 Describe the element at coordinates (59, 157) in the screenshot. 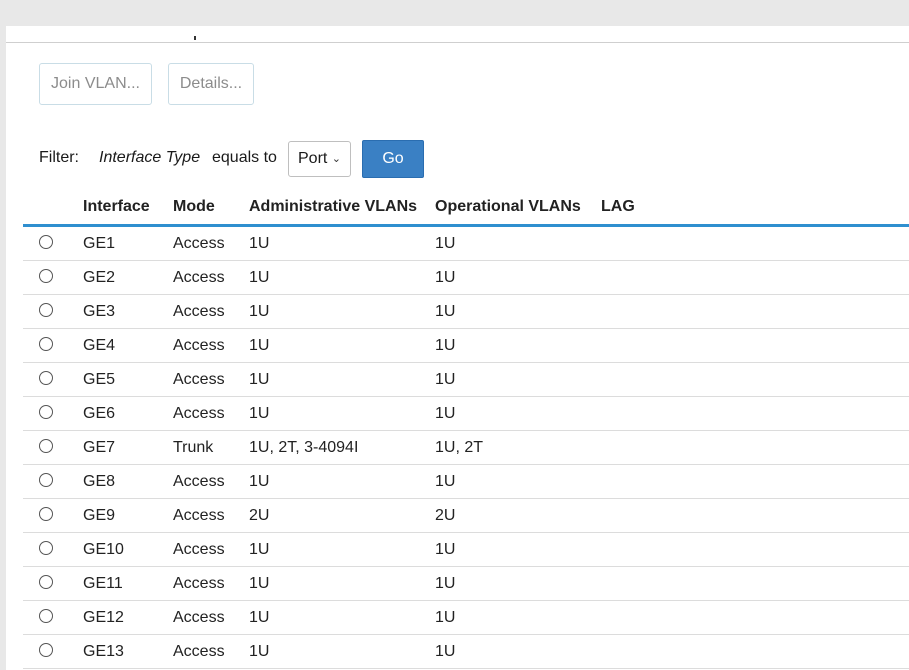

I see `filter-label: Filter:` at that location.